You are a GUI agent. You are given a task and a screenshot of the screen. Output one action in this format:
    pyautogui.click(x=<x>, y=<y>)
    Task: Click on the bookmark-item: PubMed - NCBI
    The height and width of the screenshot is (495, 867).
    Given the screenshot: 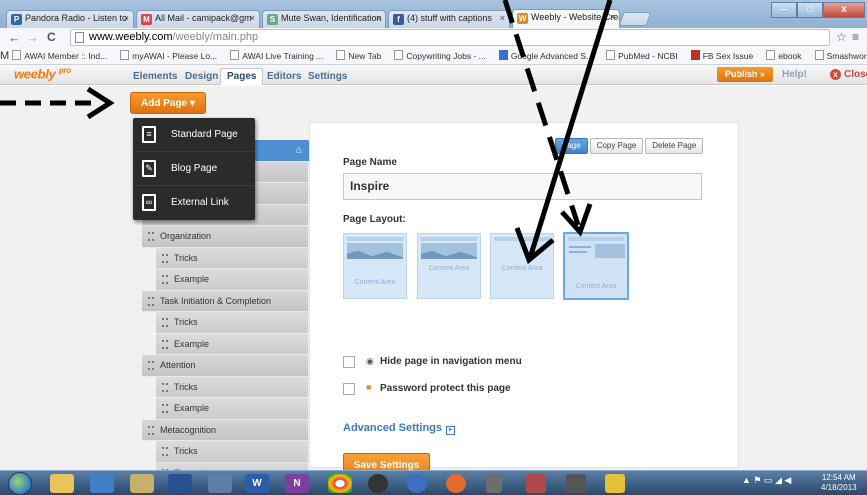 What is the action you would take?
    pyautogui.click(x=642, y=56)
    